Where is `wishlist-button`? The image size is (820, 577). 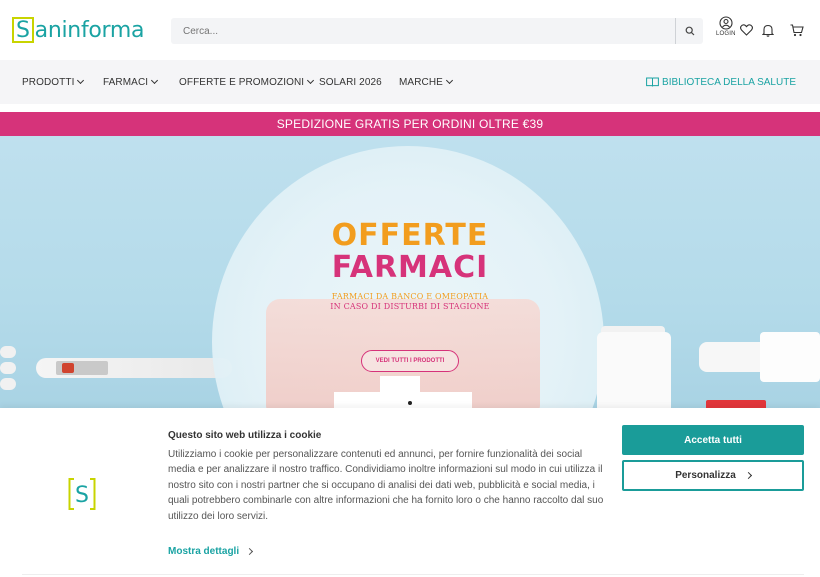 wishlist-button is located at coordinates (746, 30).